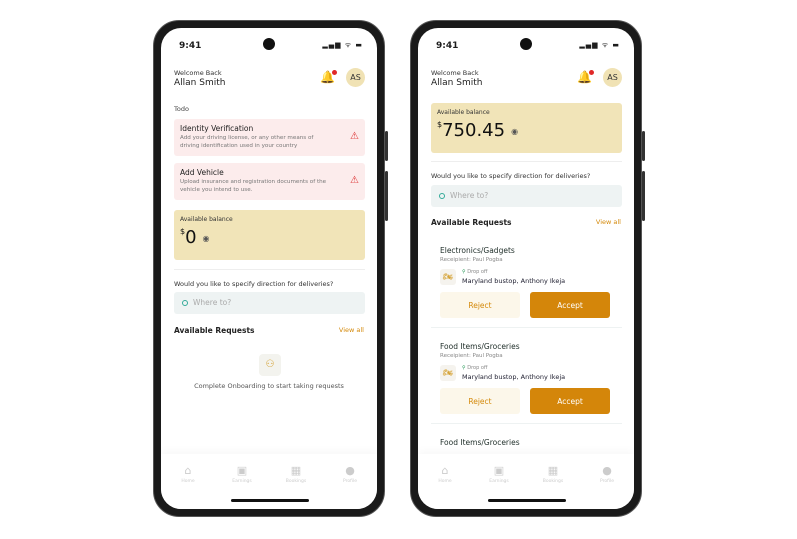 This screenshot has height=539, width=797. What do you see at coordinates (202, 172) in the screenshot?
I see `todo-title: Add Vehicle` at bounding box center [202, 172].